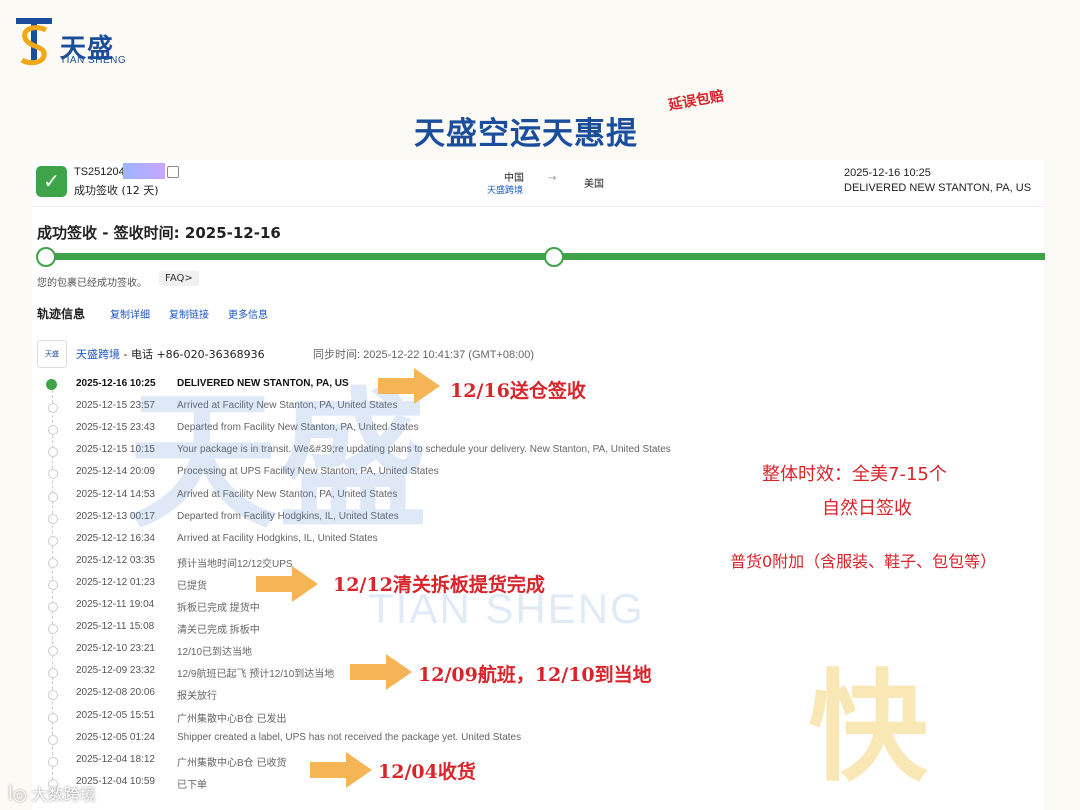  What do you see at coordinates (179, 278) in the screenshot?
I see `faq-button: FAQ>` at bounding box center [179, 278].